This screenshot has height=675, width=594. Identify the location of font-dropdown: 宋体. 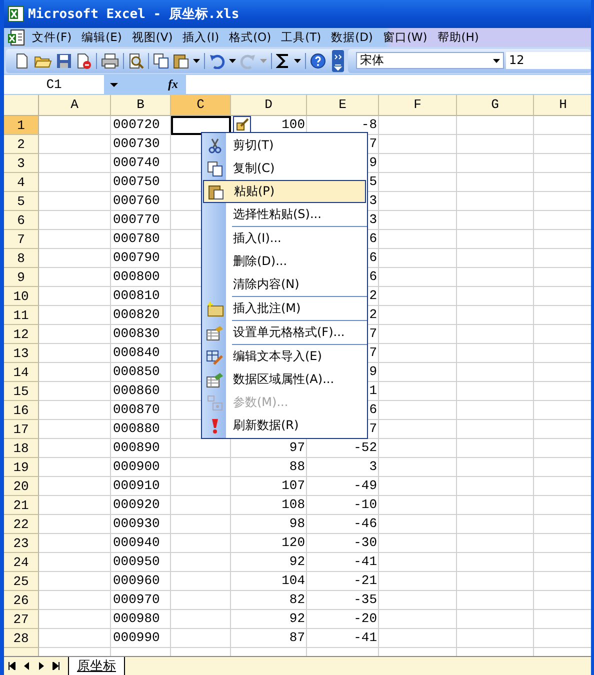
(430, 60).